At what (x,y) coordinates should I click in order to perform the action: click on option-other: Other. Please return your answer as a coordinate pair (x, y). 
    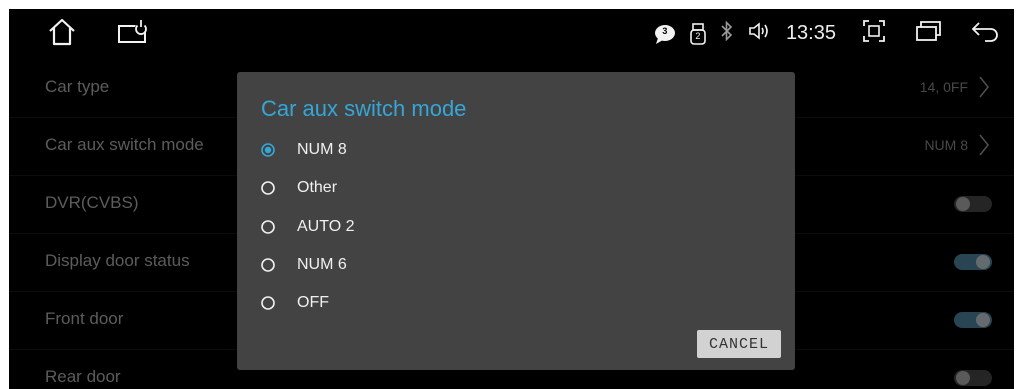
    Looking at the image, I should click on (299, 188).